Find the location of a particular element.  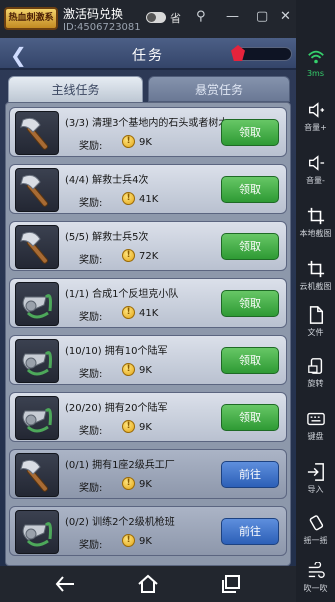

blow-label: 吹一吹 is located at coordinates (315, 588).